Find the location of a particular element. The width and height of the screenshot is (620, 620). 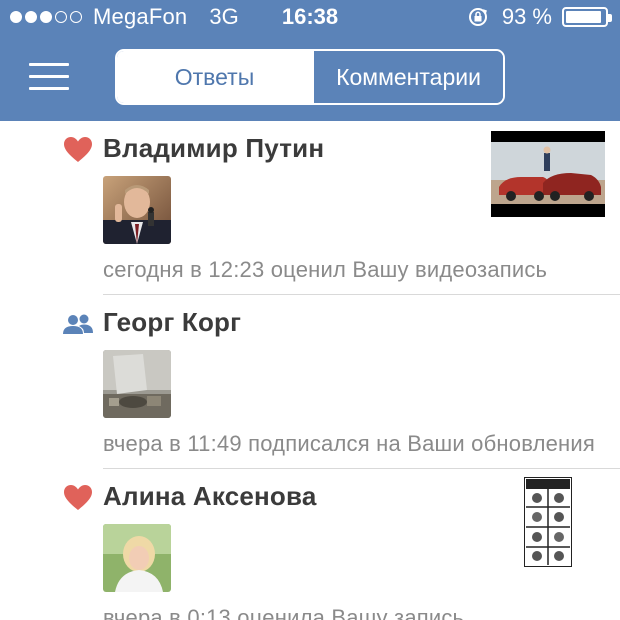

notification-text: вчера в 0:13 оценила Вашу запись is located at coordinates (284, 612).